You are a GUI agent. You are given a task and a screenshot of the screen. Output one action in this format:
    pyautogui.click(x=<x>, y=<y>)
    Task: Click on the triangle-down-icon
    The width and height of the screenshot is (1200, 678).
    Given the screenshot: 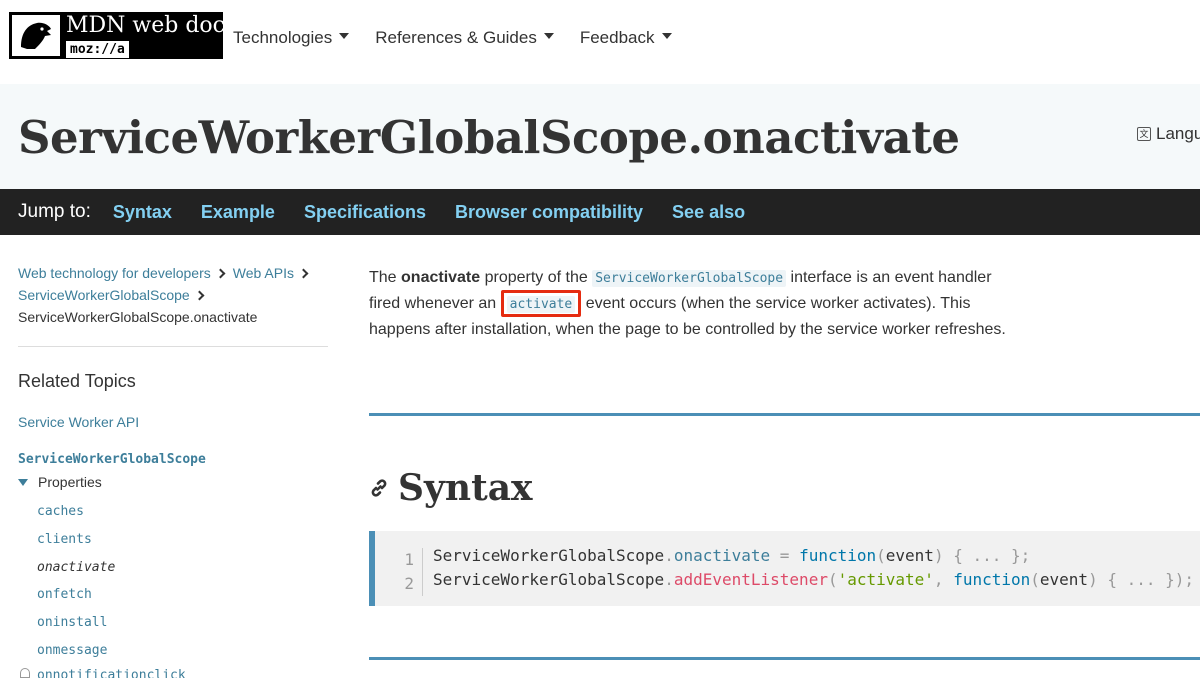 What is the action you would take?
    pyautogui.click(x=23, y=482)
    